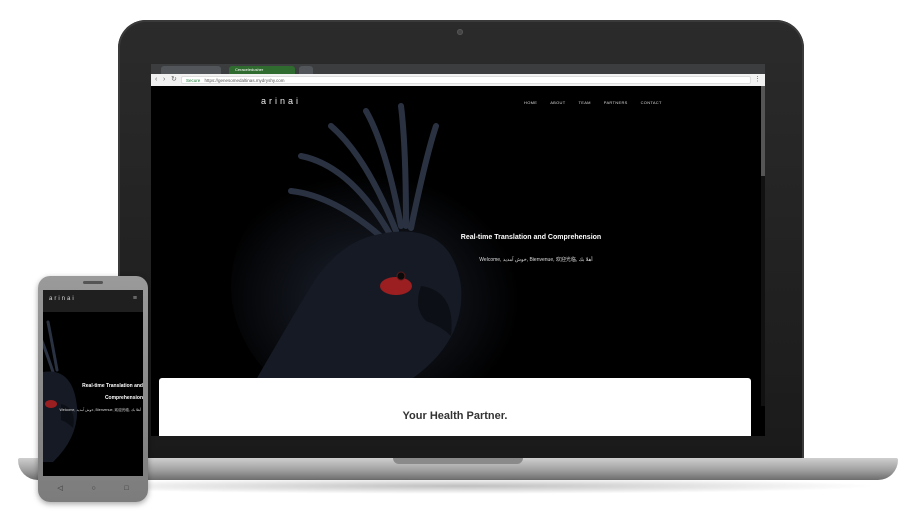 The width and height of the screenshot is (924, 521). Describe the element at coordinates (455, 407) in the screenshot. I see `content-card: Your Health Partner.` at that location.